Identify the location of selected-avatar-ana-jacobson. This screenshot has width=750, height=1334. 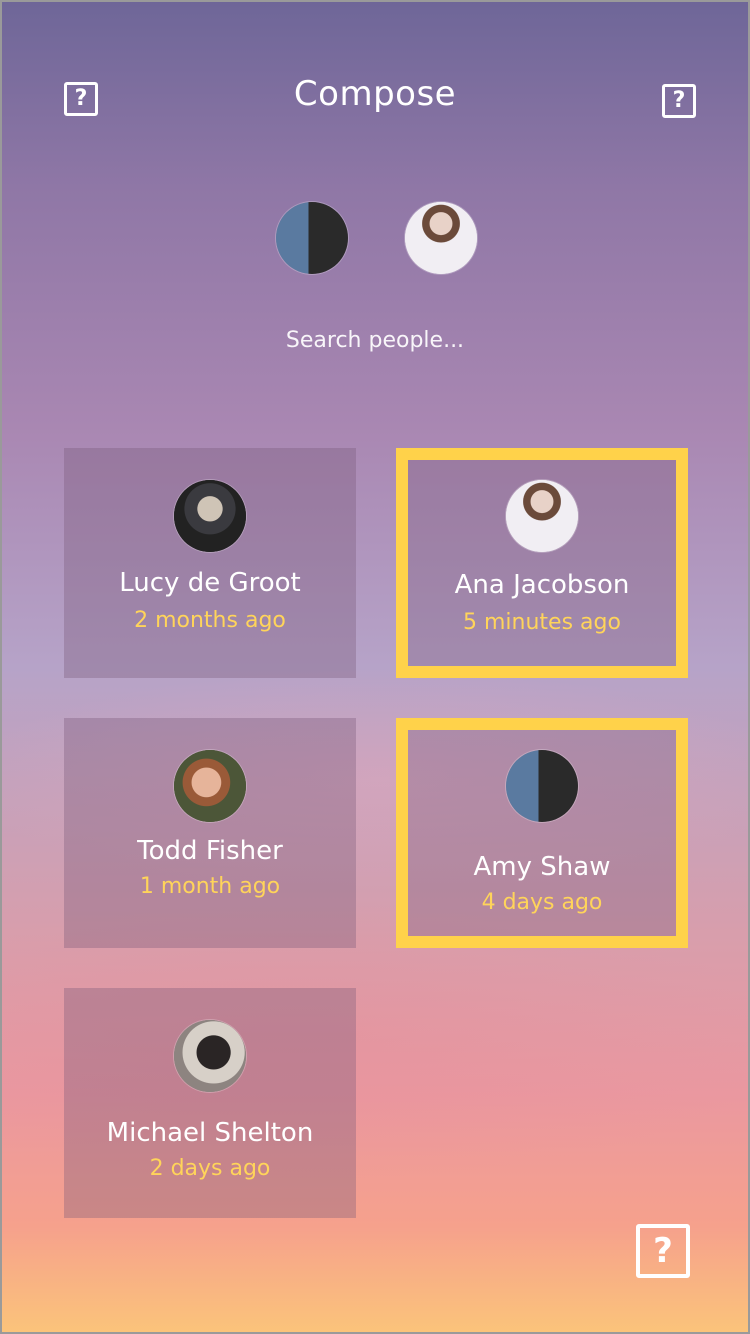
(441, 238).